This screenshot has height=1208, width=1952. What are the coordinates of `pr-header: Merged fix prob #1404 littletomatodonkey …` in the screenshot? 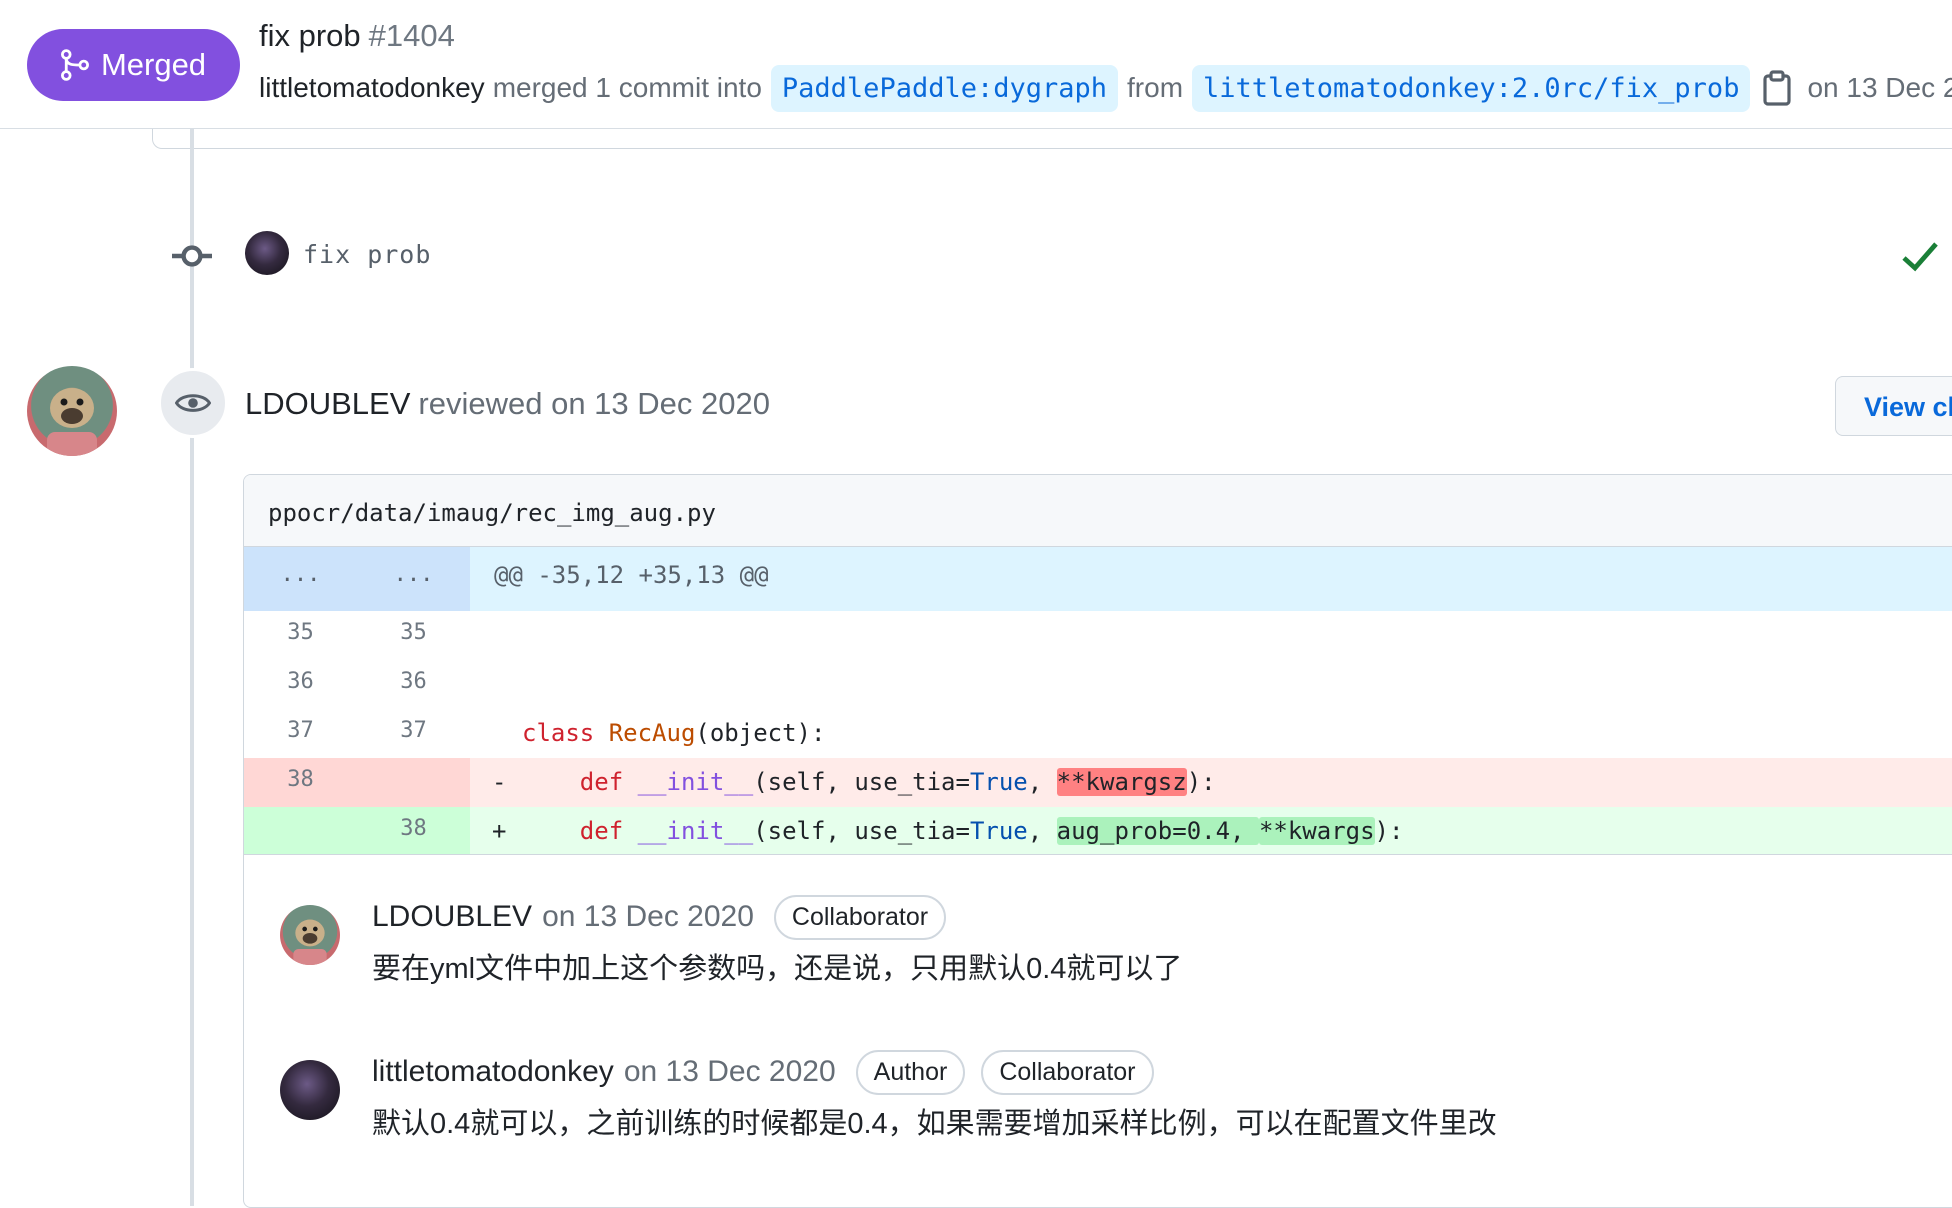 It's located at (976, 64).